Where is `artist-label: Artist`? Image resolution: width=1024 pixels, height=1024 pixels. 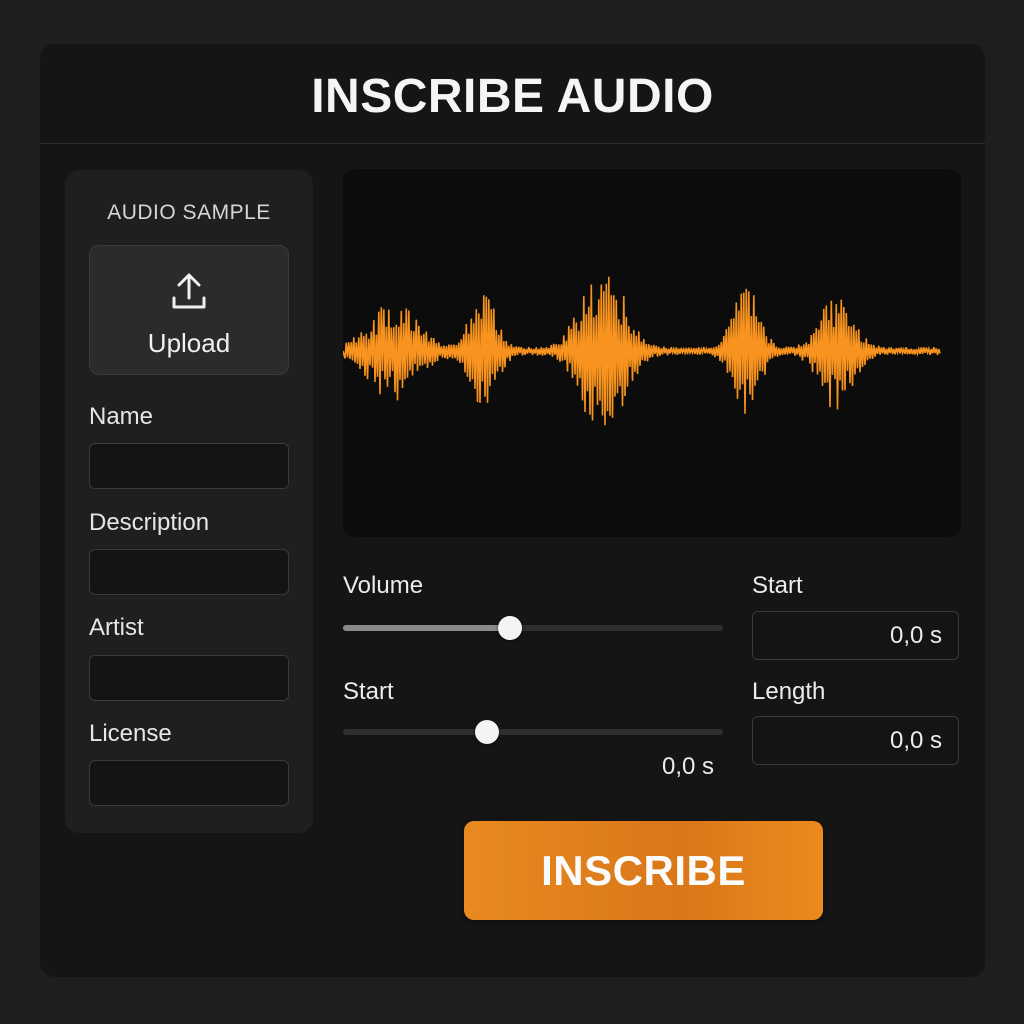
artist-label: Artist is located at coordinates (116, 627).